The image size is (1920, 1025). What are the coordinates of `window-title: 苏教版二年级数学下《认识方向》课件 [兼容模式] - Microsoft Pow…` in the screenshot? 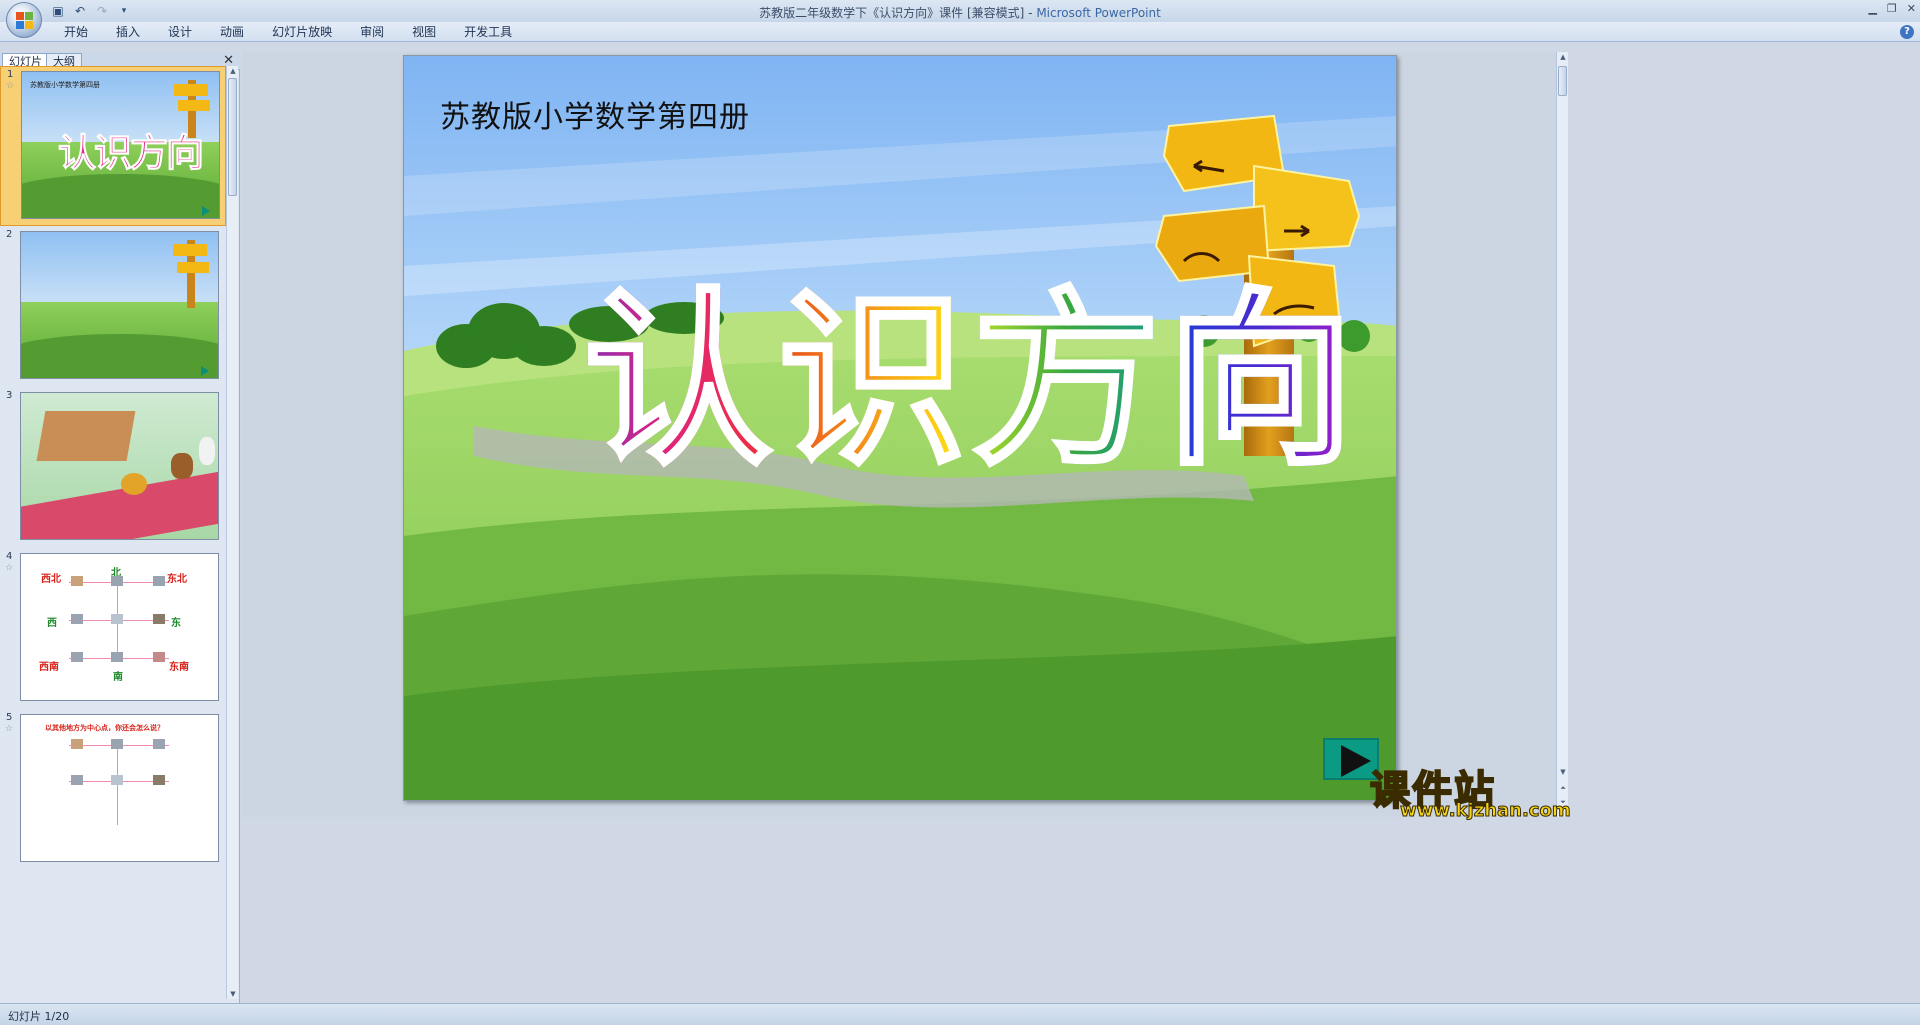 It's located at (960, 12).